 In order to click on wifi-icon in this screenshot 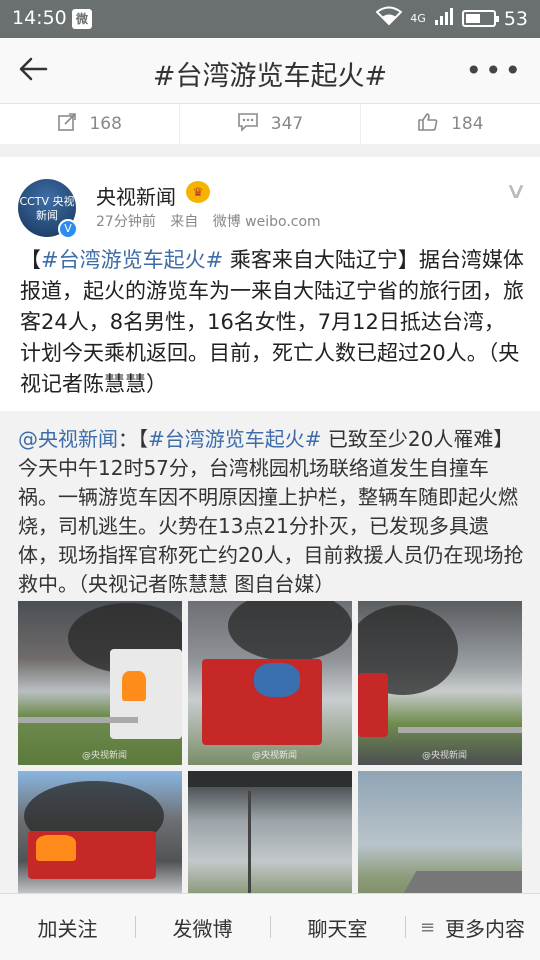, I will do `click(389, 18)`.